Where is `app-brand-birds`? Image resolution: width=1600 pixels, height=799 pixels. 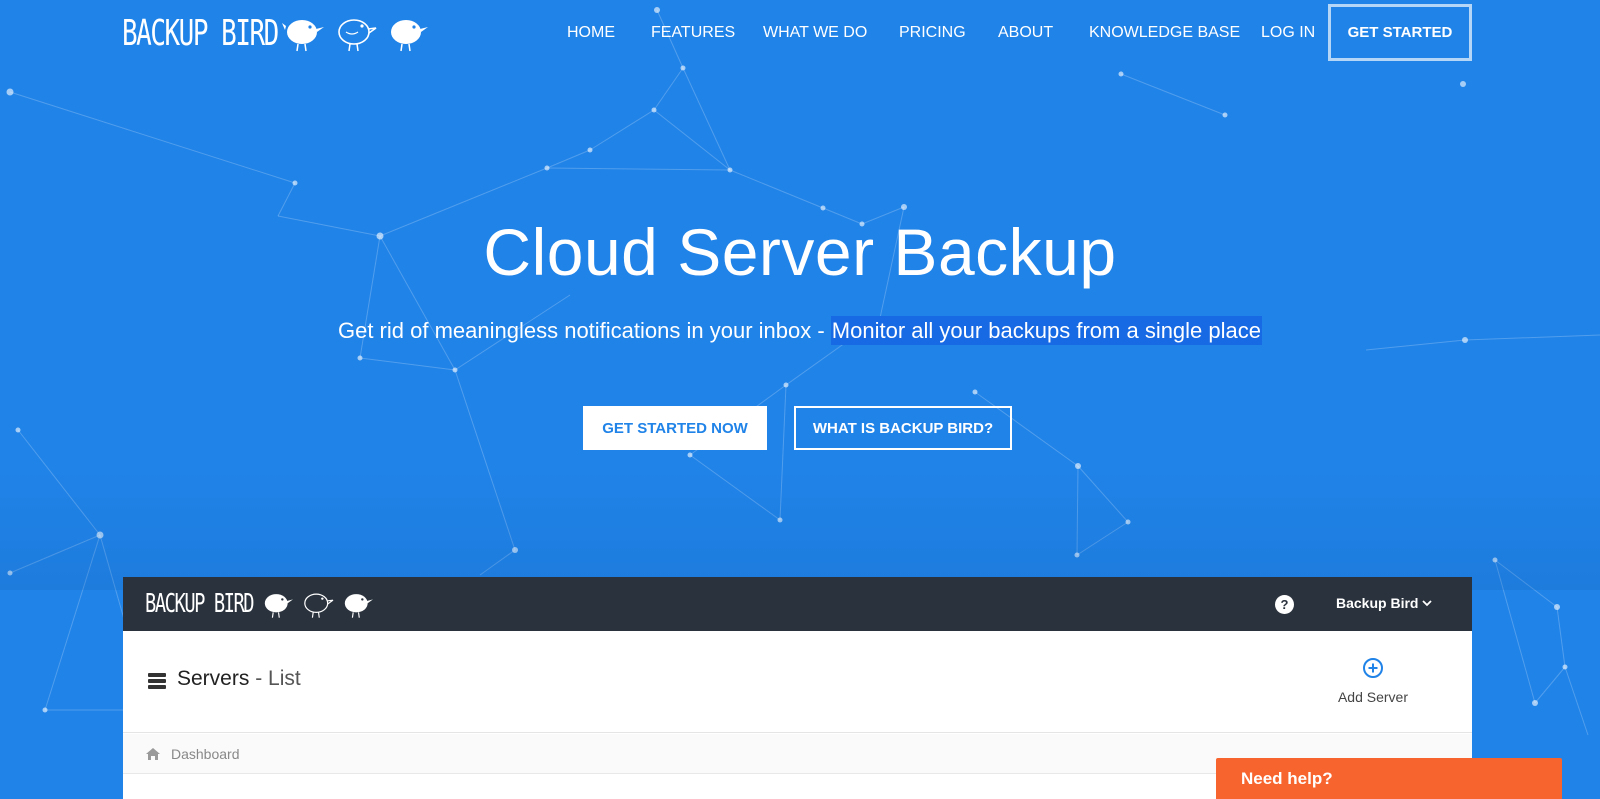 app-brand-birds is located at coordinates (317, 604).